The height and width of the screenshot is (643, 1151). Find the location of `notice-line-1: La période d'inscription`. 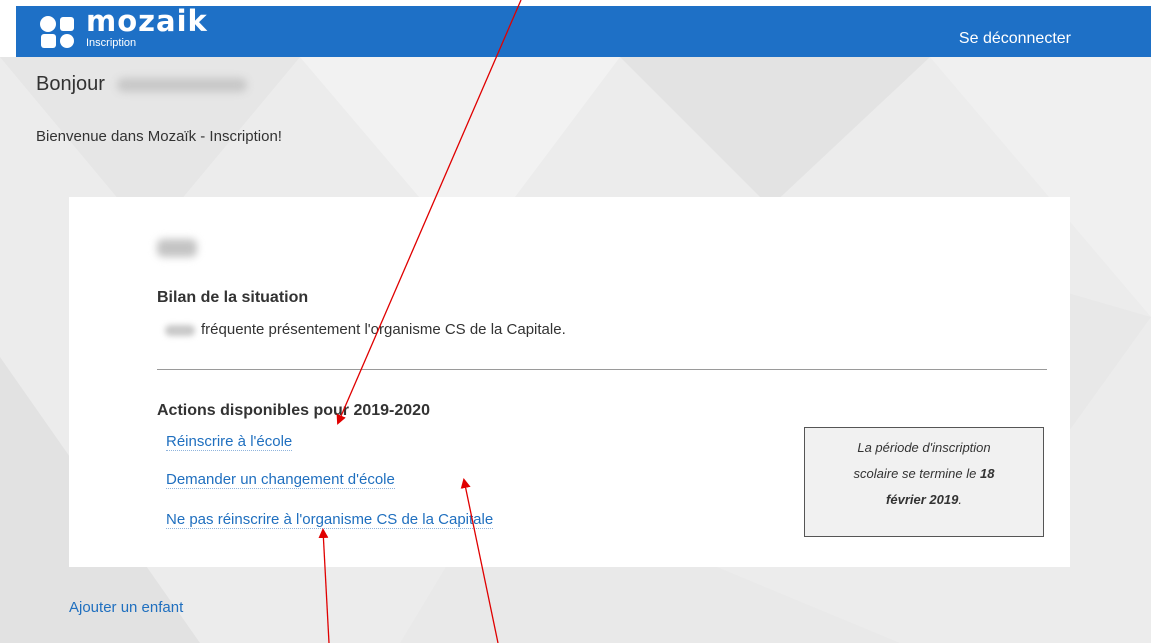

notice-line-1: La période d'inscription is located at coordinates (924, 447).